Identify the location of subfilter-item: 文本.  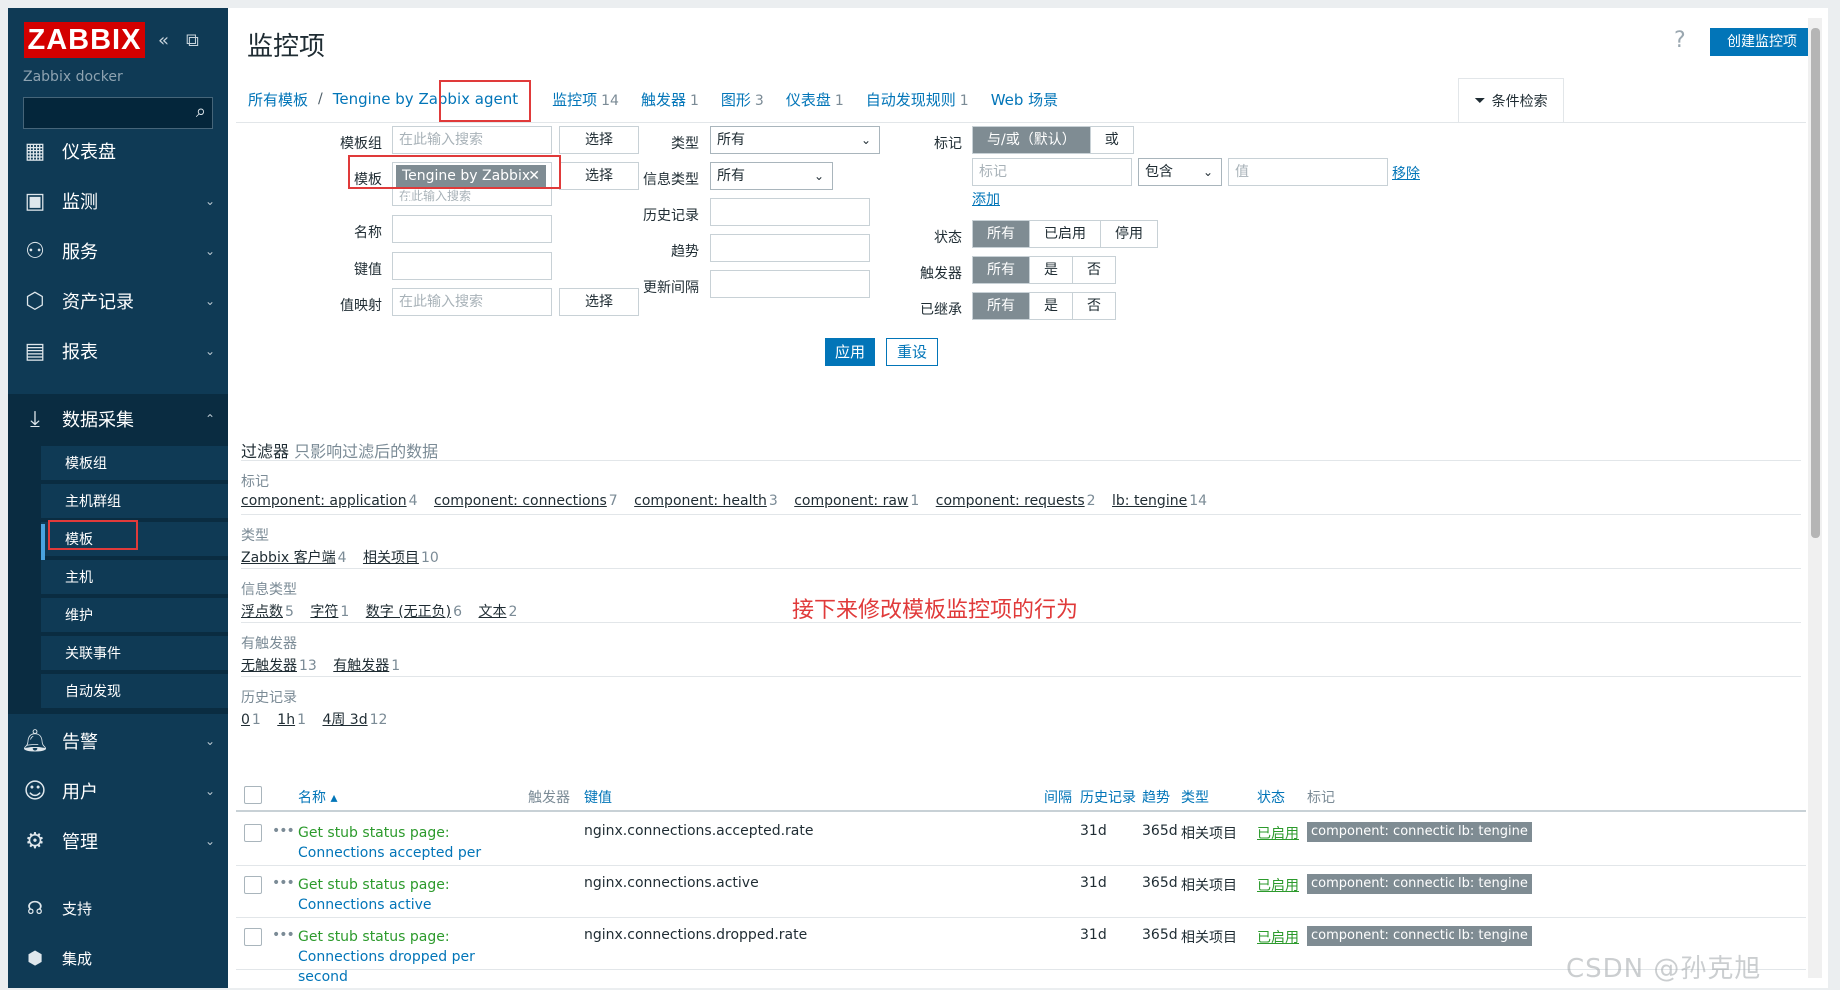
(493, 612).